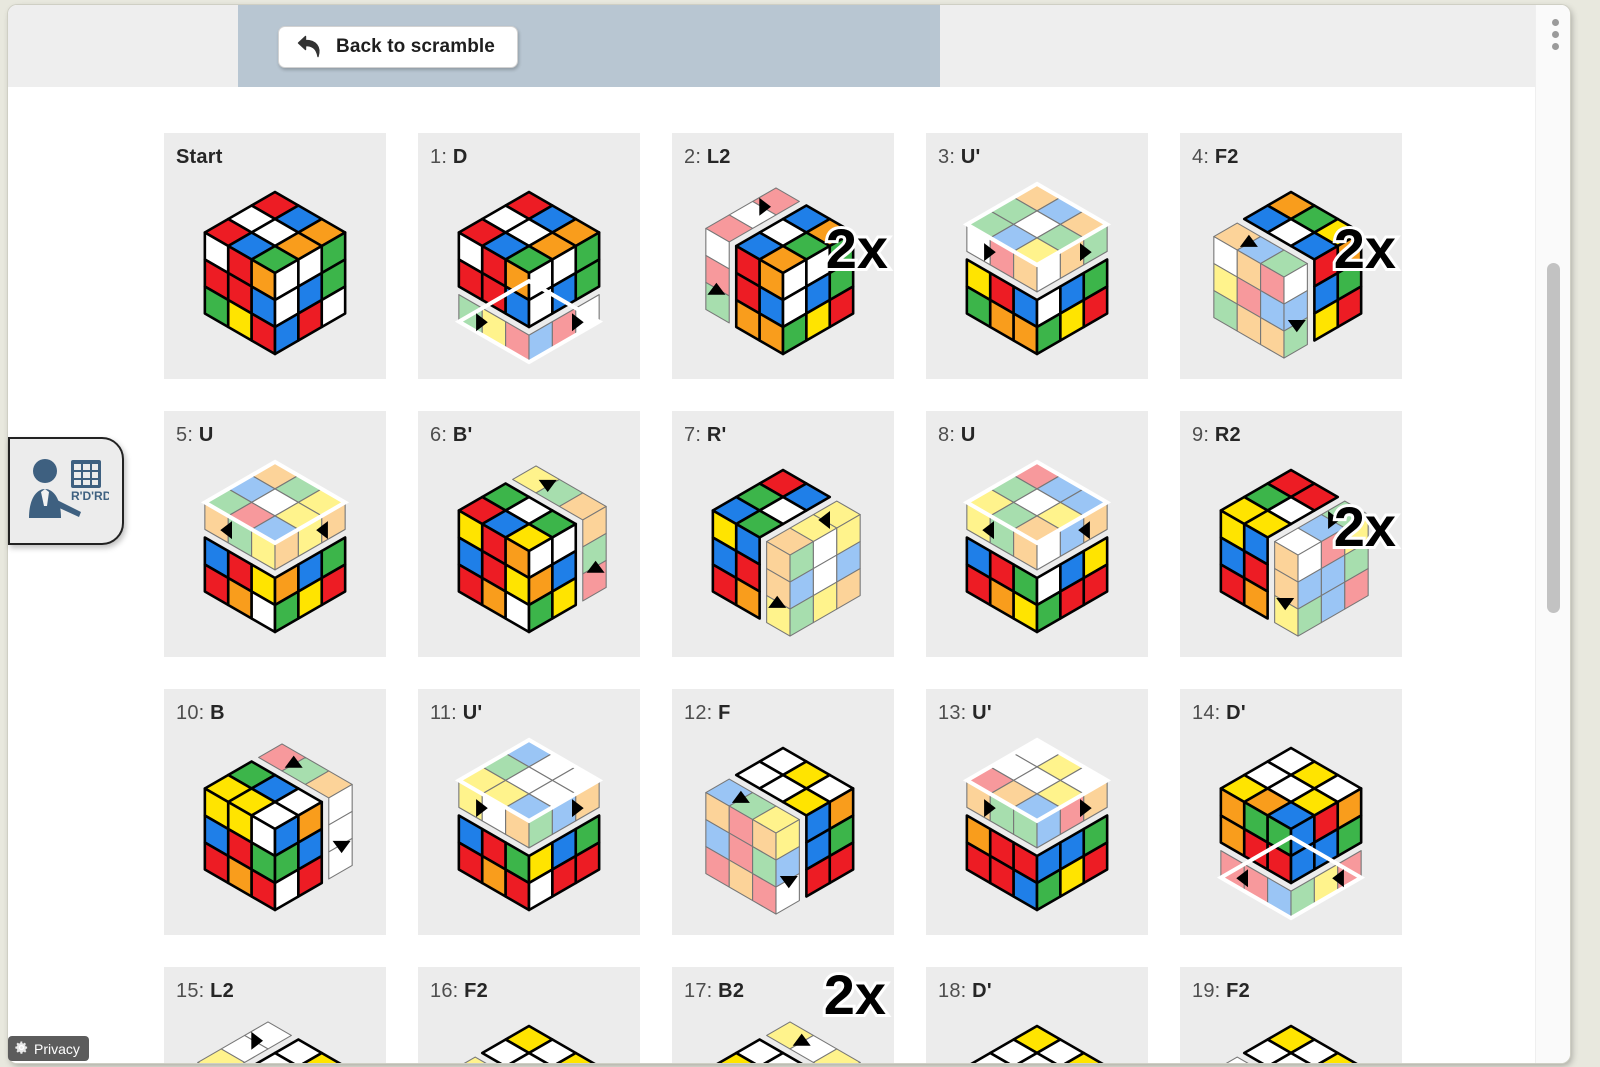 The width and height of the screenshot is (1600, 1067). Describe the element at coordinates (959, 157) in the screenshot. I see `step-title: 3: U'` at that location.